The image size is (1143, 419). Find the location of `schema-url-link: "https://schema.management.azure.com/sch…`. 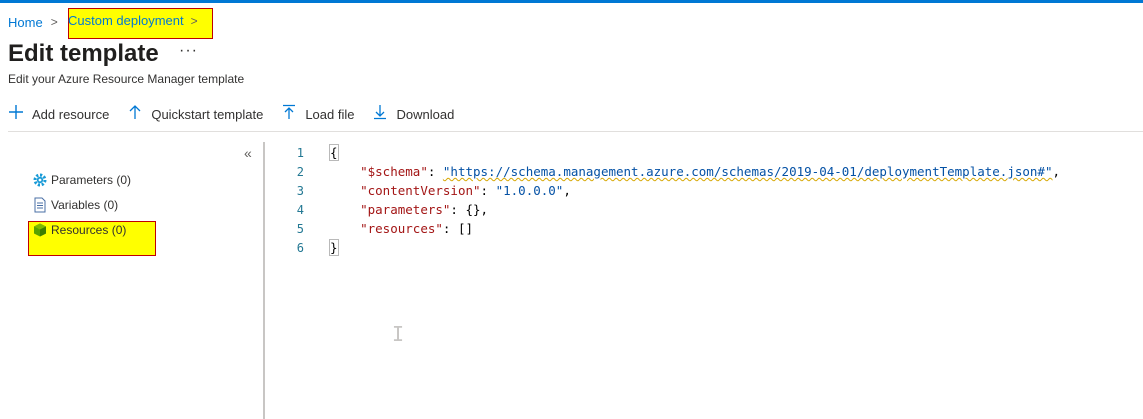

schema-url-link: "https://schema.management.azure.com/sch… is located at coordinates (748, 171).